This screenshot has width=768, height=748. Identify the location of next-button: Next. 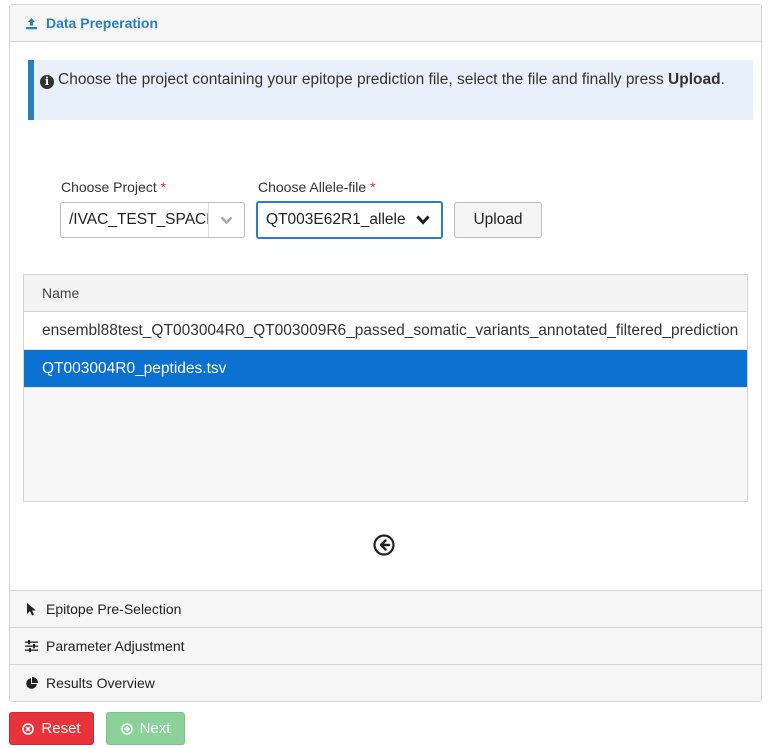
(145, 728).